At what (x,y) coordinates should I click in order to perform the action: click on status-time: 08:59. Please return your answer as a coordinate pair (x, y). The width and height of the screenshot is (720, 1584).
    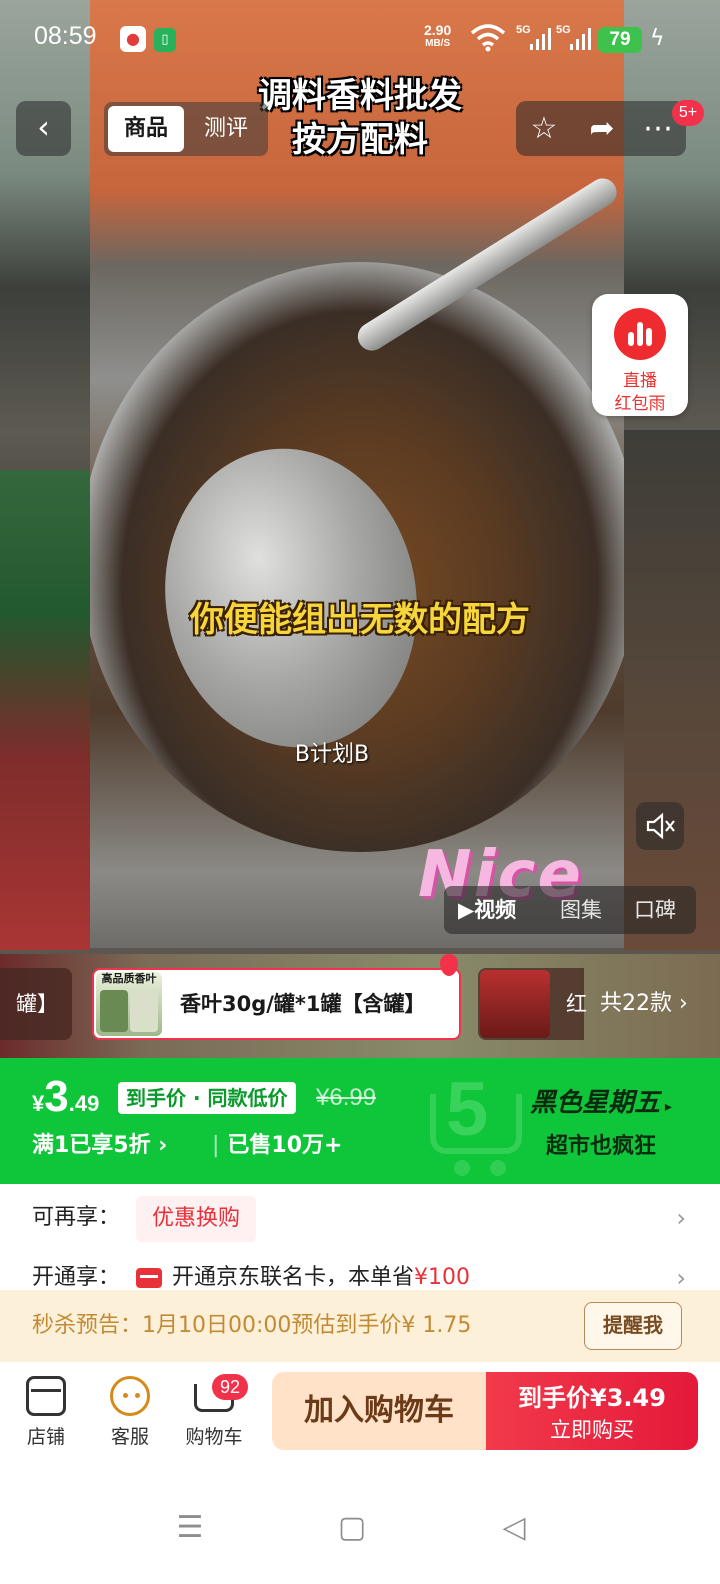
    Looking at the image, I should click on (65, 36).